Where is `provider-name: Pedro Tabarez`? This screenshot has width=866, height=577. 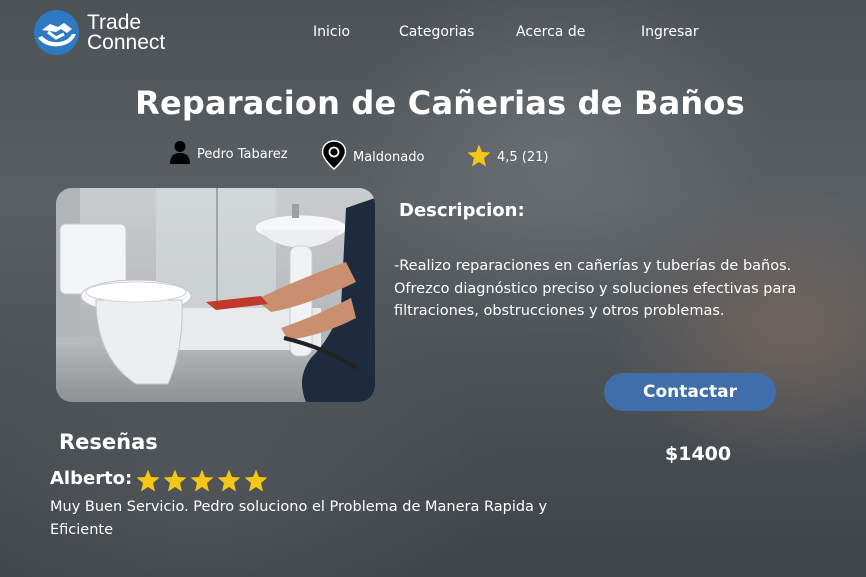 provider-name: Pedro Tabarez is located at coordinates (242, 154).